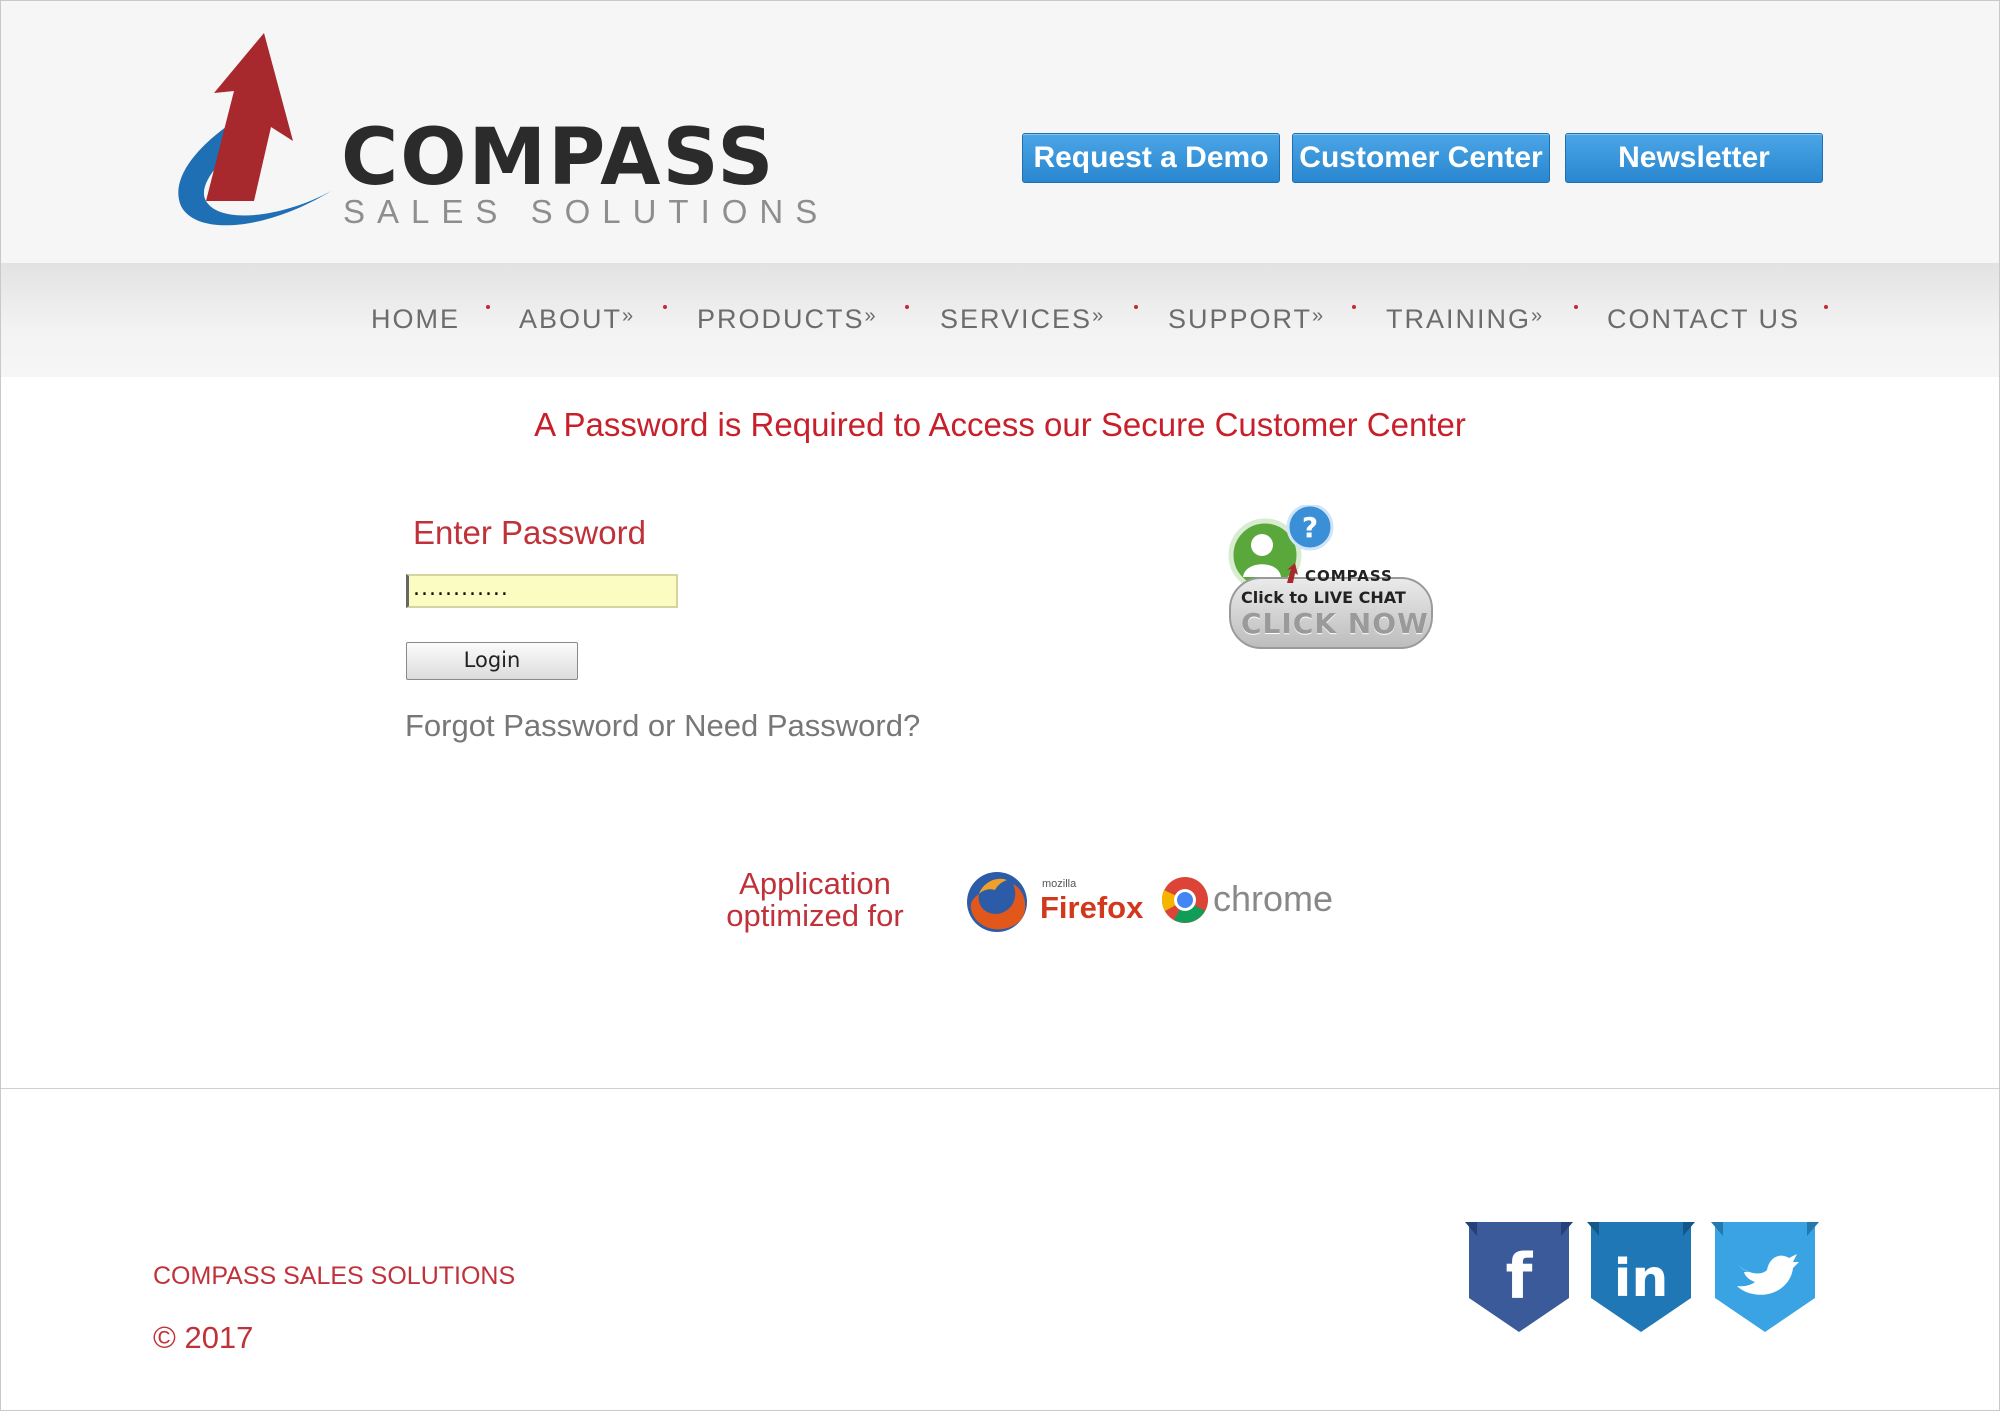 The width and height of the screenshot is (2000, 1411). What do you see at coordinates (203, 1337) in the screenshot?
I see `footer-copyright: © 2017` at bounding box center [203, 1337].